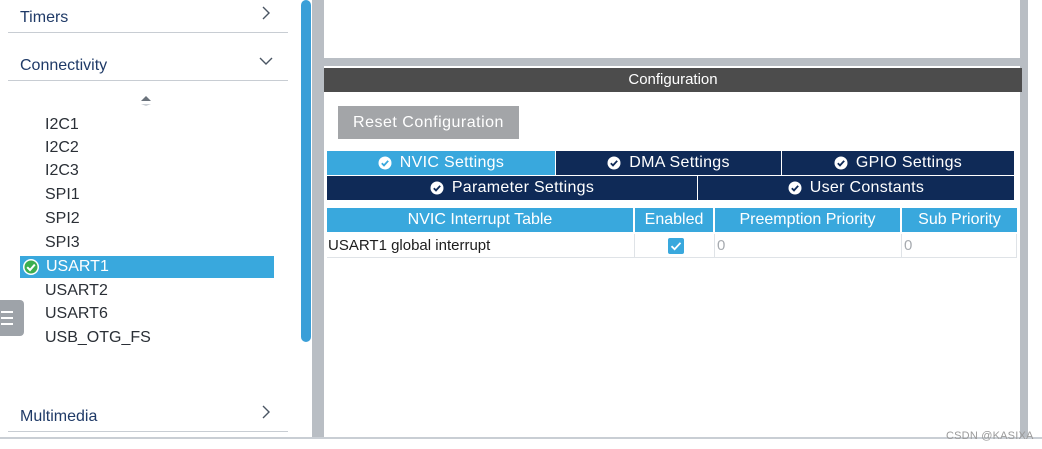 The width and height of the screenshot is (1042, 449). I want to click on table-cell-interrupt-name: USART1 global interrupt, so click(481, 246).